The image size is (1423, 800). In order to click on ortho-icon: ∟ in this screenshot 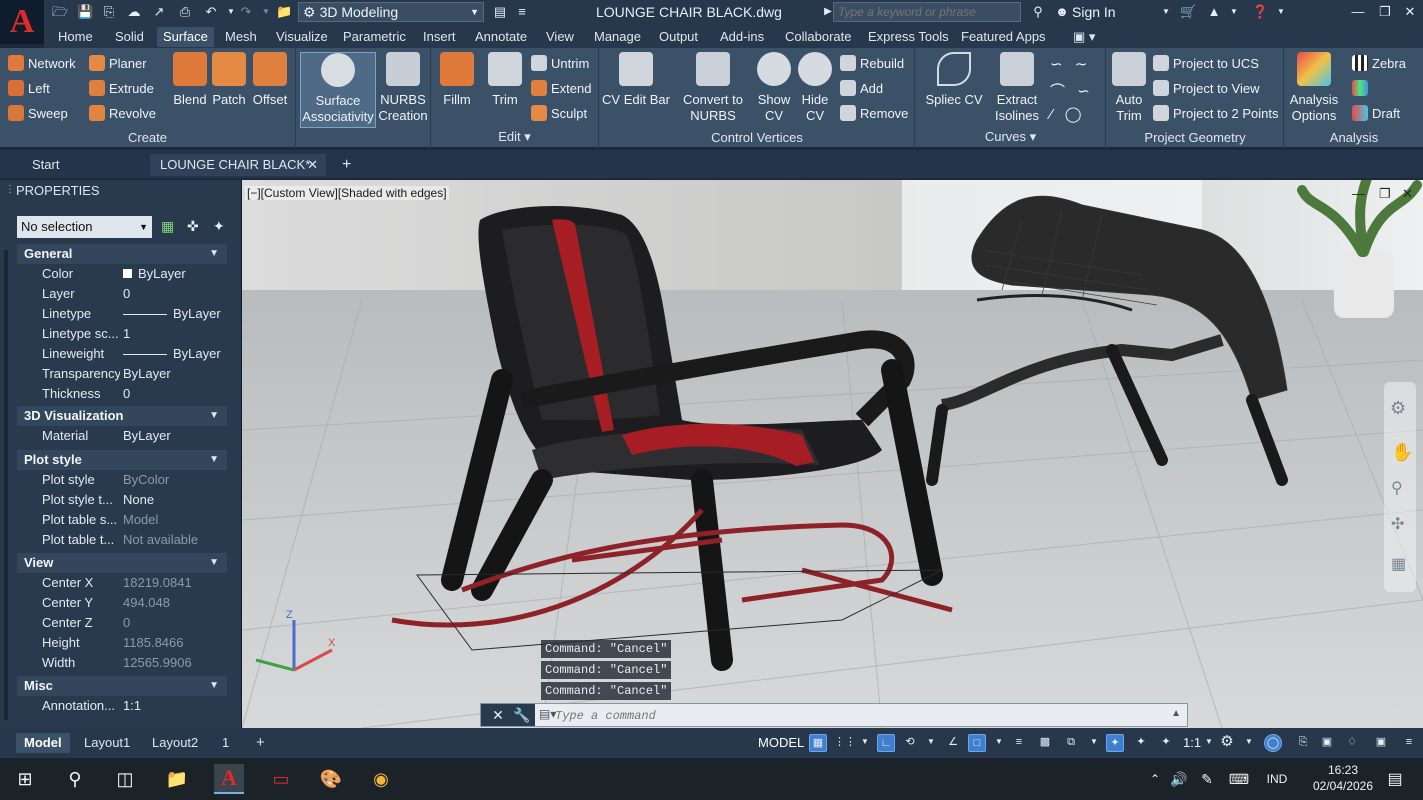, I will do `click(886, 743)`.